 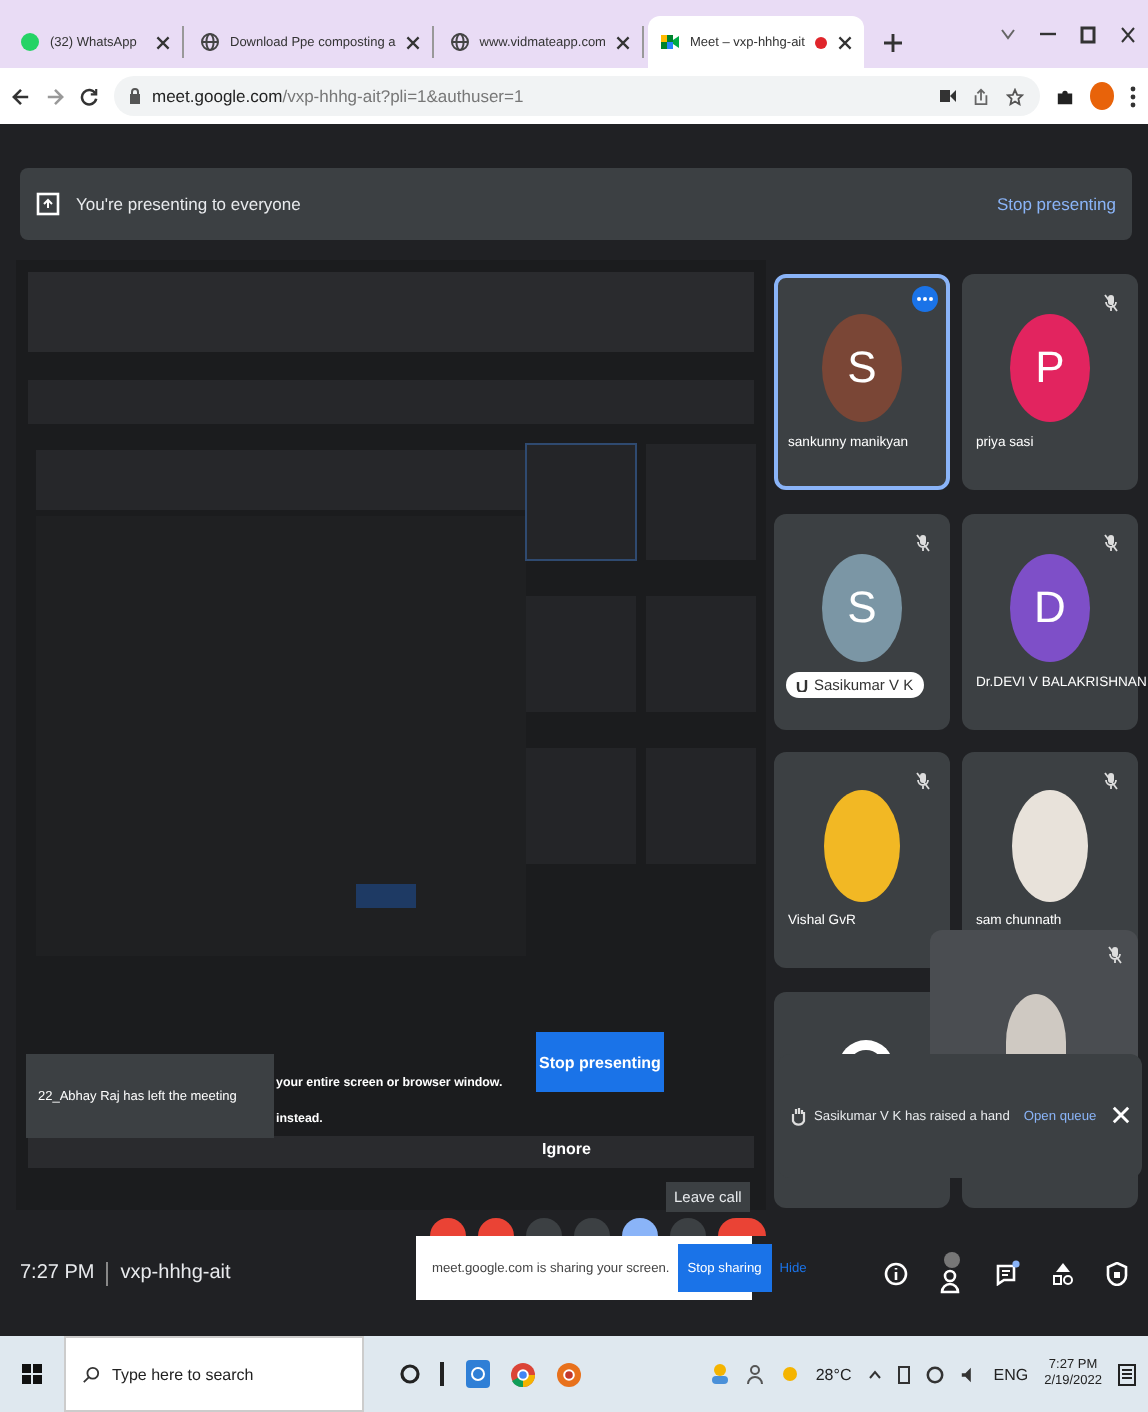 I want to click on avatar-circle: P, so click(x=1050, y=368).